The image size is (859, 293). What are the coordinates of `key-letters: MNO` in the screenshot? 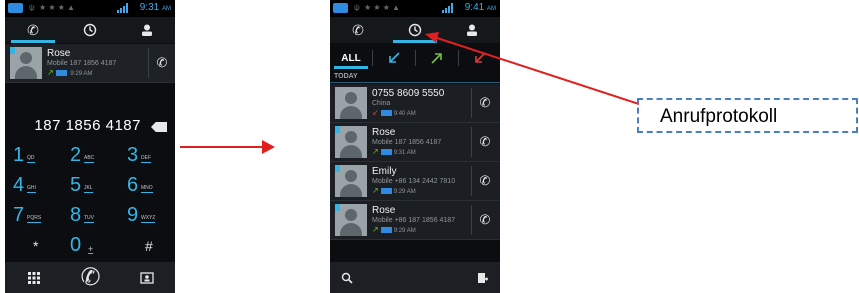 It's located at (147, 189).